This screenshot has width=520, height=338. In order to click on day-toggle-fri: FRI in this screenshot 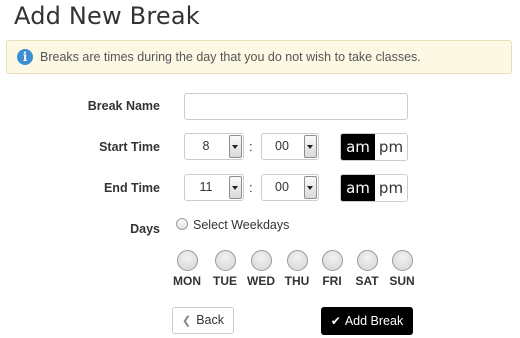, I will do `click(332, 269)`.